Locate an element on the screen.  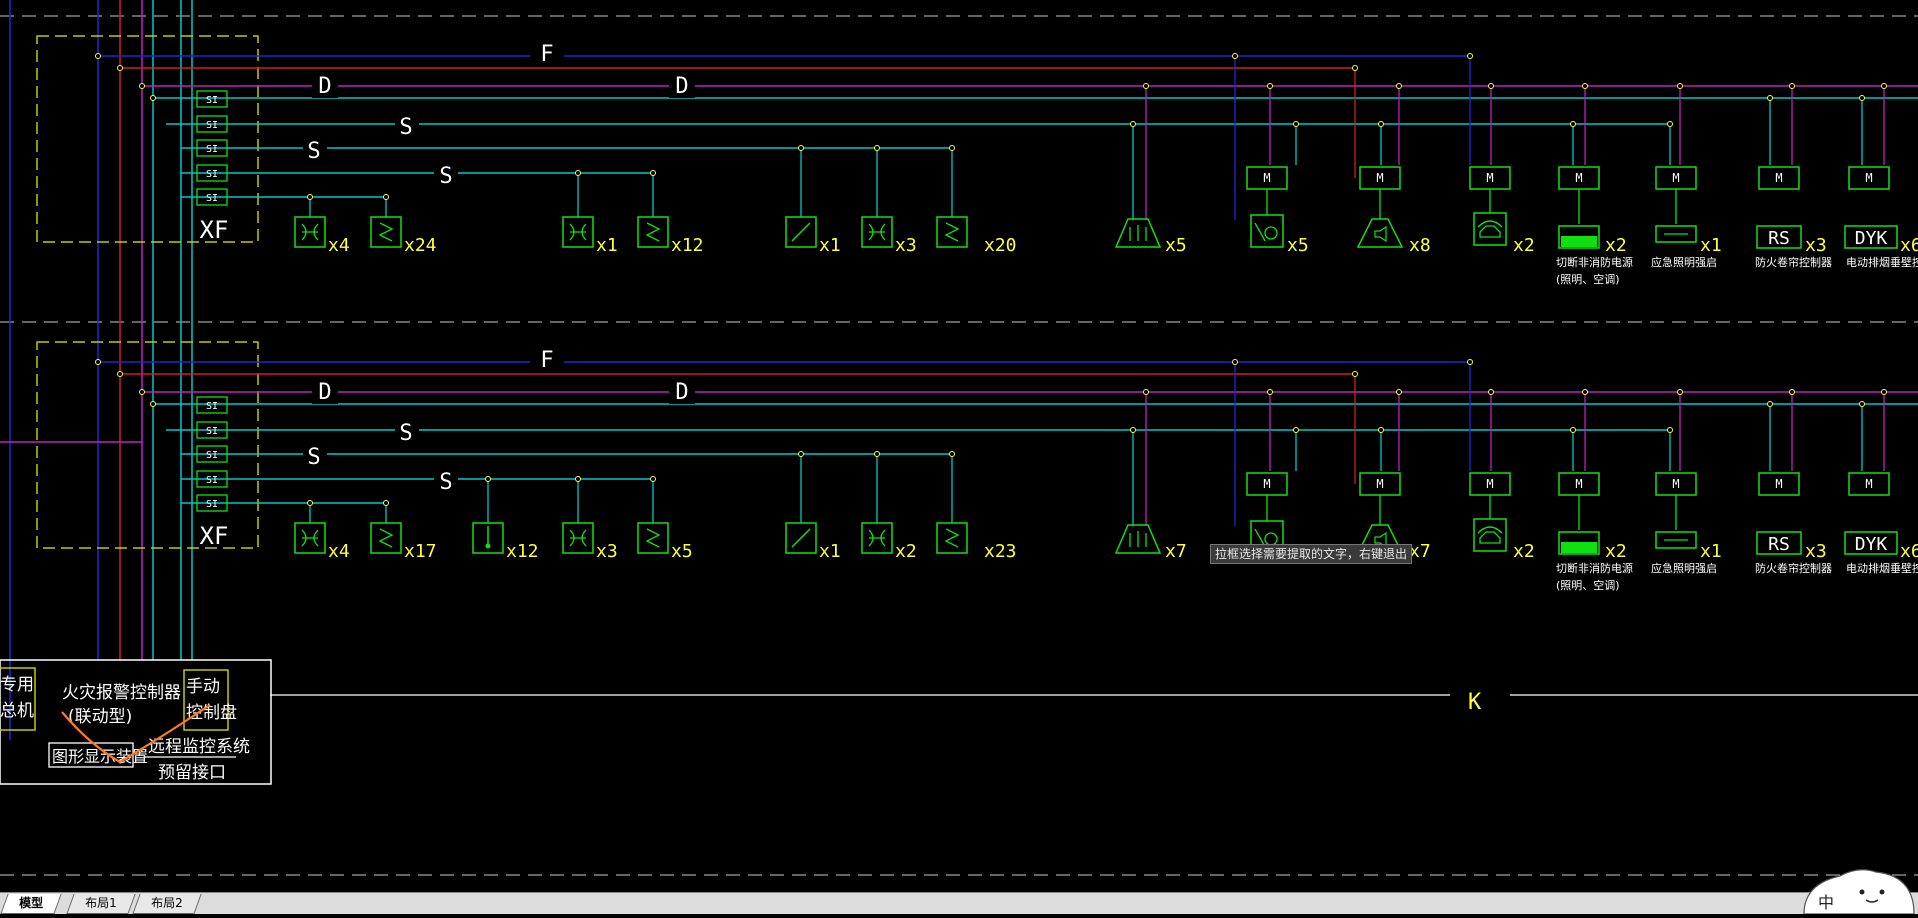
tab-layout-1: 布局1 is located at coordinates (101, 904).